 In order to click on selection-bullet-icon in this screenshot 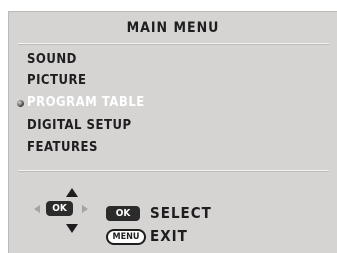, I will do `click(20, 103)`.